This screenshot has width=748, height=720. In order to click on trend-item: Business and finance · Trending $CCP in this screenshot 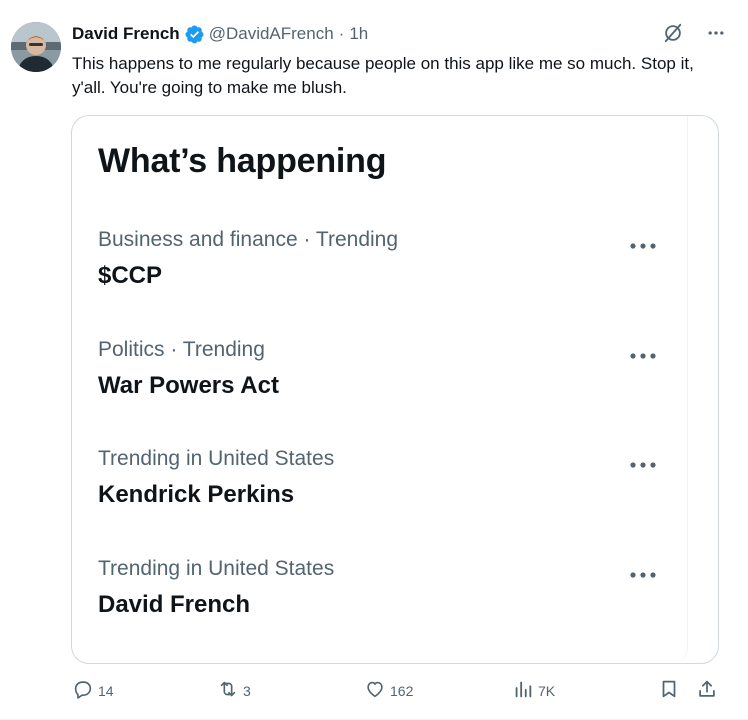, I will do `click(378, 268)`.